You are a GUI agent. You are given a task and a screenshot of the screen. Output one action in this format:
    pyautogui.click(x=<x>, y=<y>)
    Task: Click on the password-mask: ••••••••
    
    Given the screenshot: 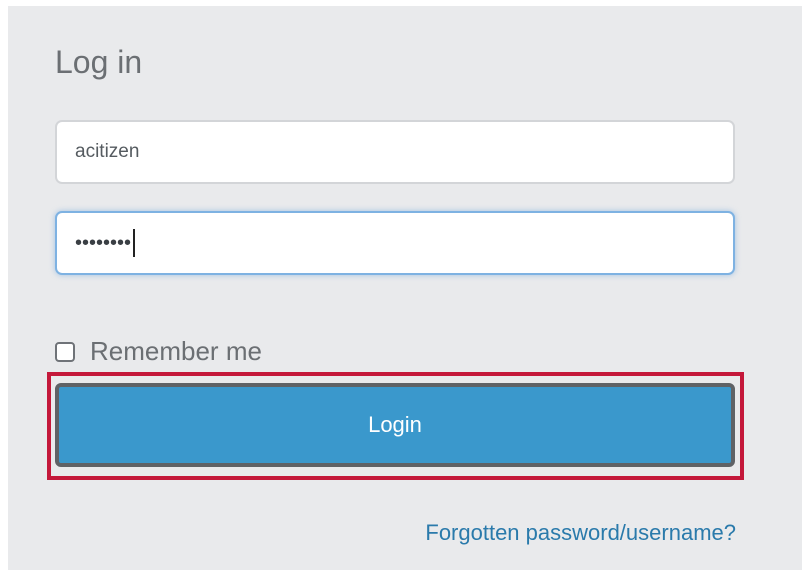 What is the action you would take?
    pyautogui.click(x=103, y=242)
    